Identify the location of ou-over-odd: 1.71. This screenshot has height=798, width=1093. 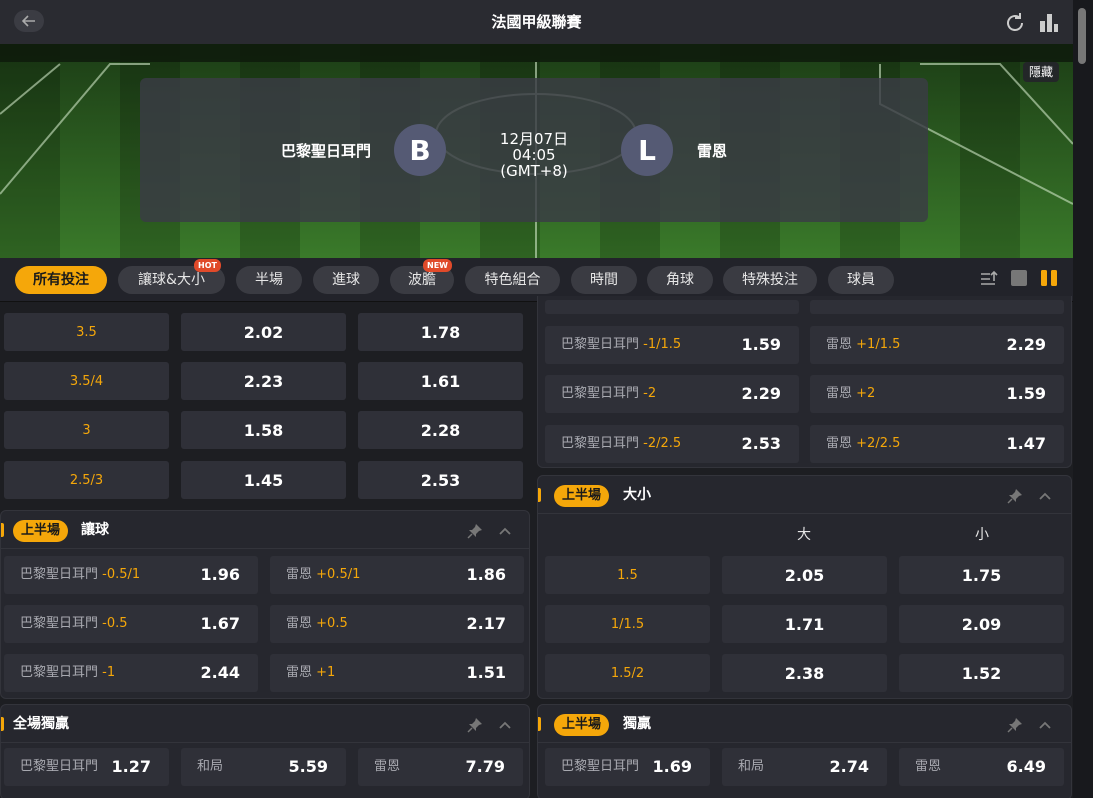
(804, 624).